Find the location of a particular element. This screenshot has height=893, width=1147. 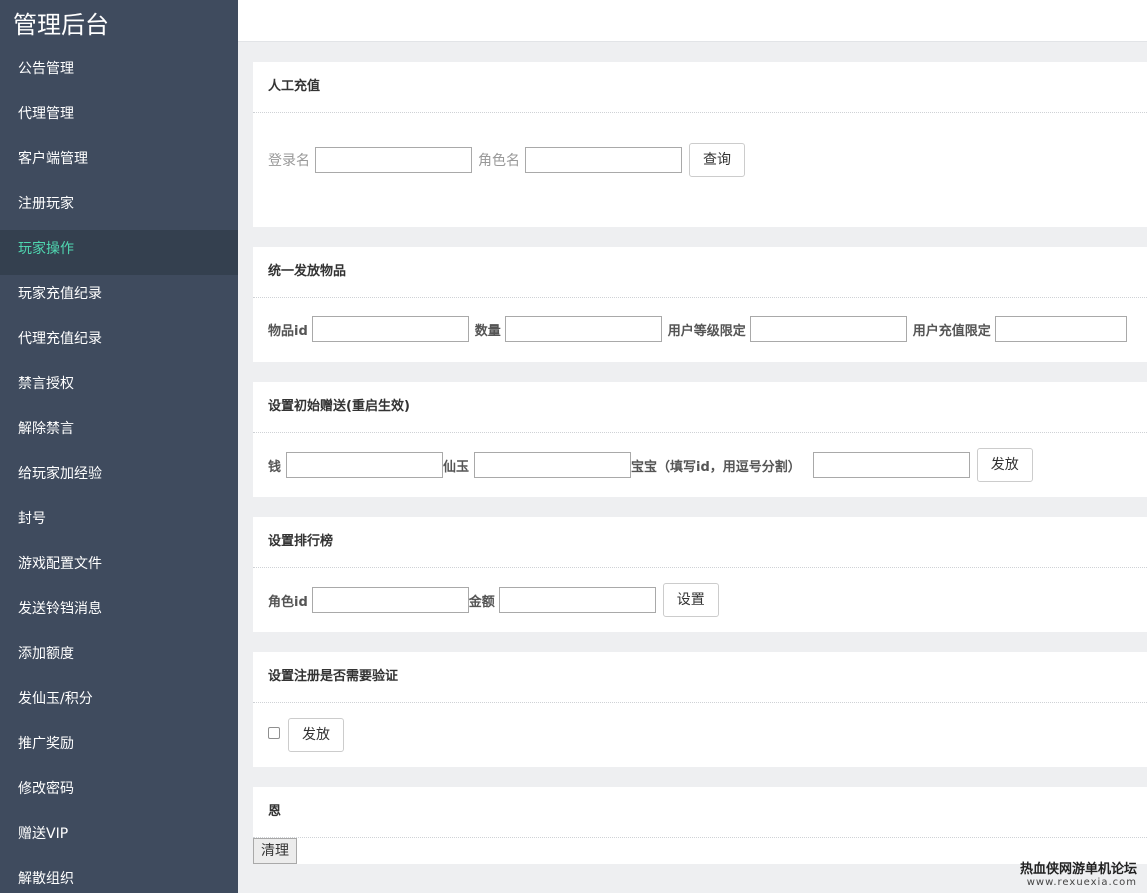

panel-title: 设置注册是否需要验证 is located at coordinates (700, 677).